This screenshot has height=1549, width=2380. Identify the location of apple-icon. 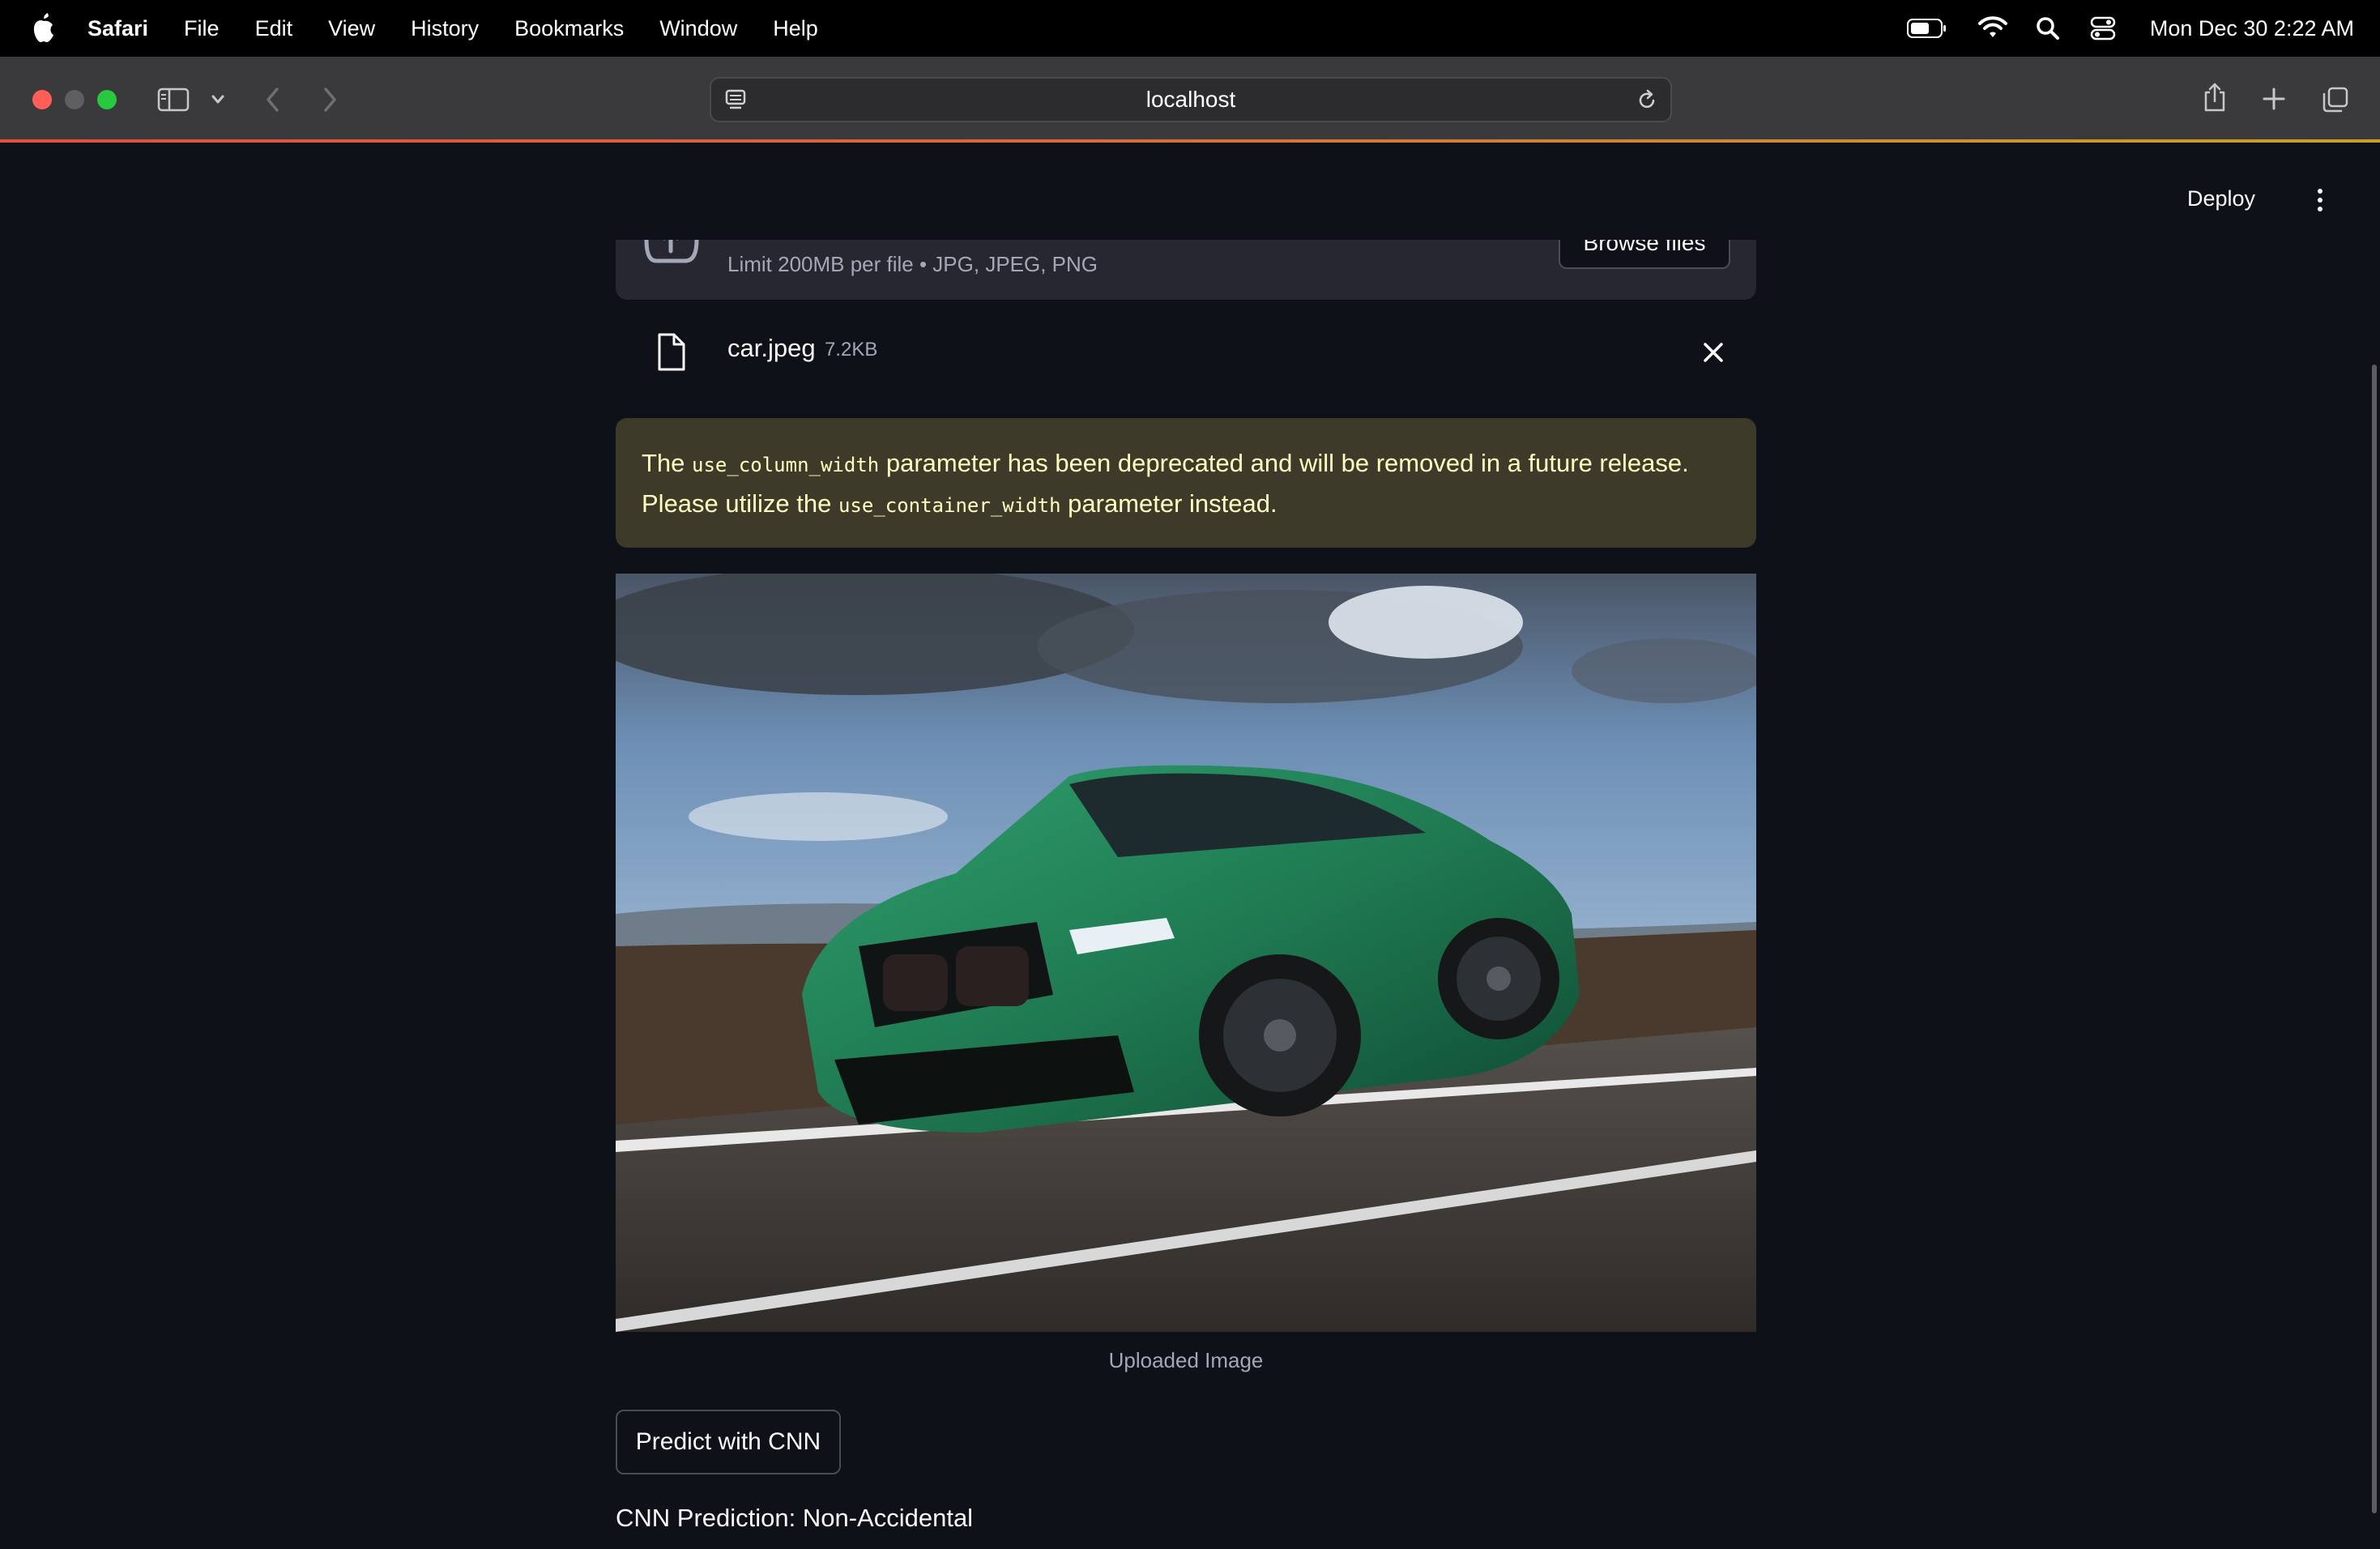
(44, 28).